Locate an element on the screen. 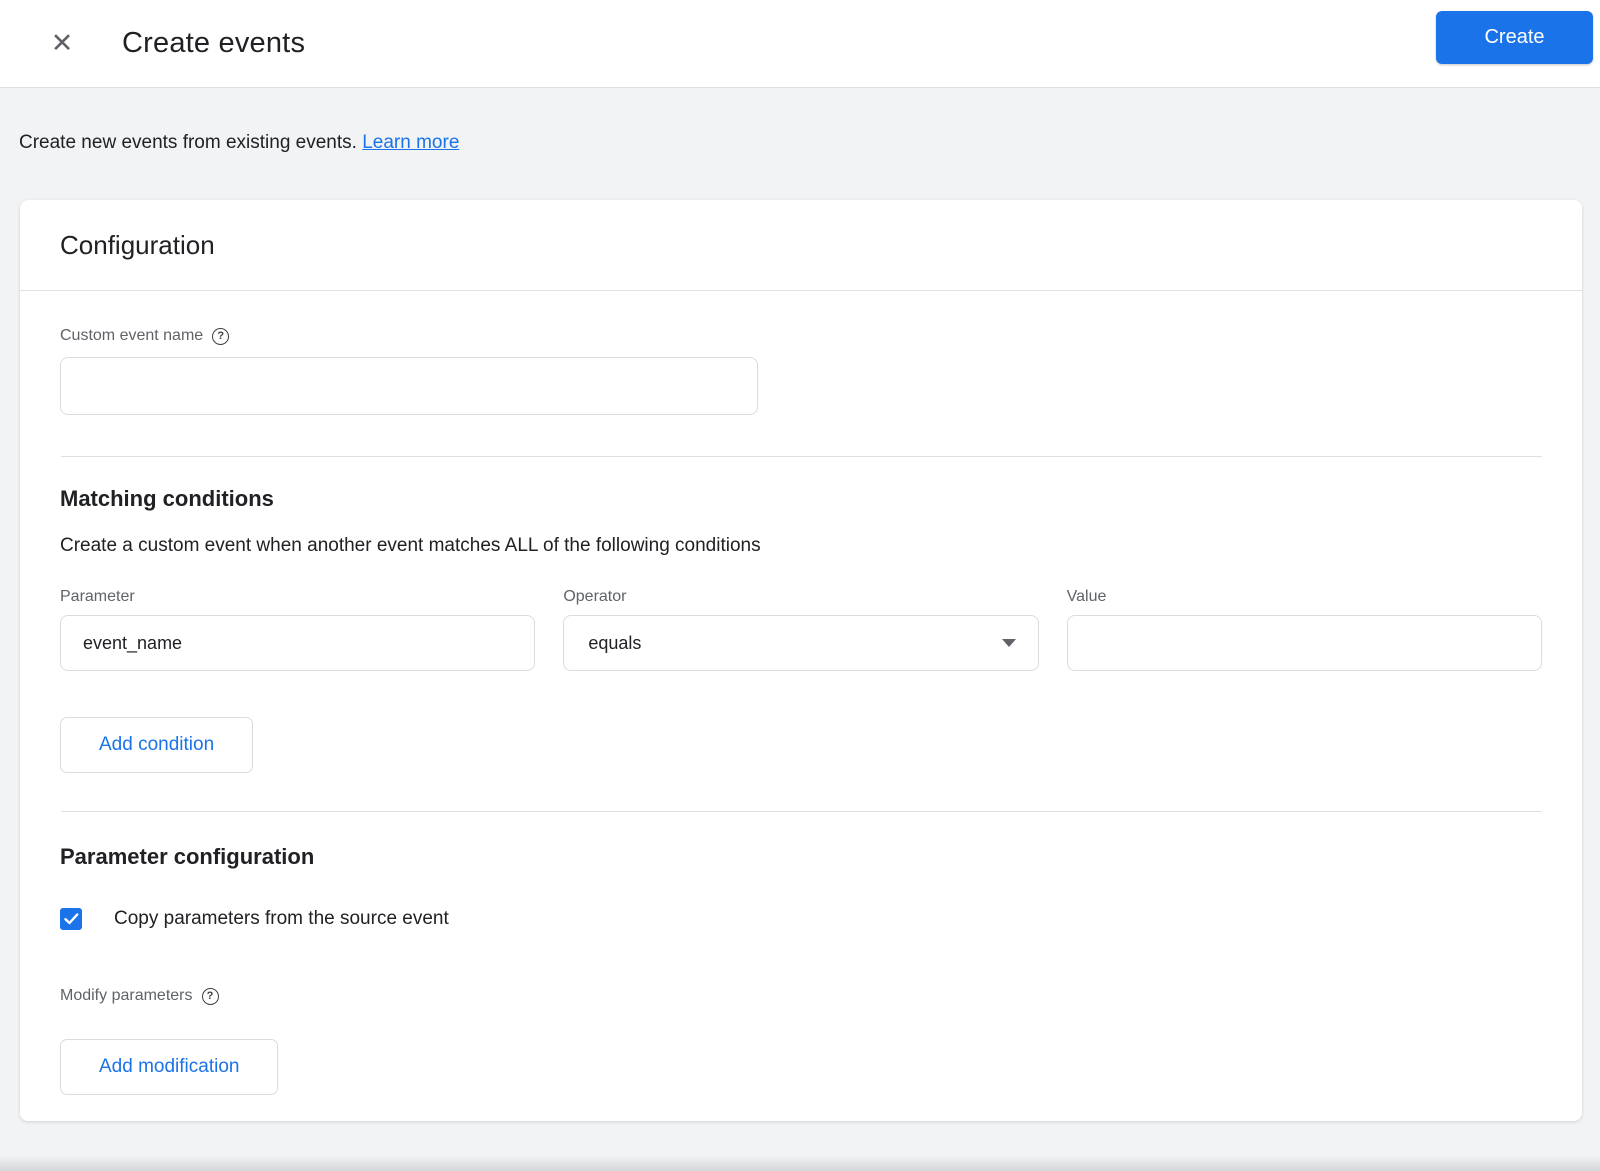  copy-parameters-label: Copy parameters from the source event is located at coordinates (281, 918).